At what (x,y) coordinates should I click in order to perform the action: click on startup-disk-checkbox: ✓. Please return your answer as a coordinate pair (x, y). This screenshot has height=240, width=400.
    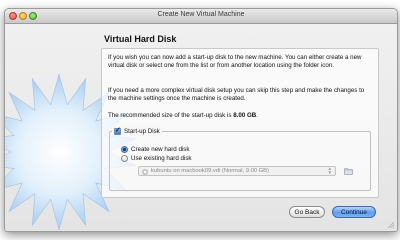
    Looking at the image, I should click on (117, 130).